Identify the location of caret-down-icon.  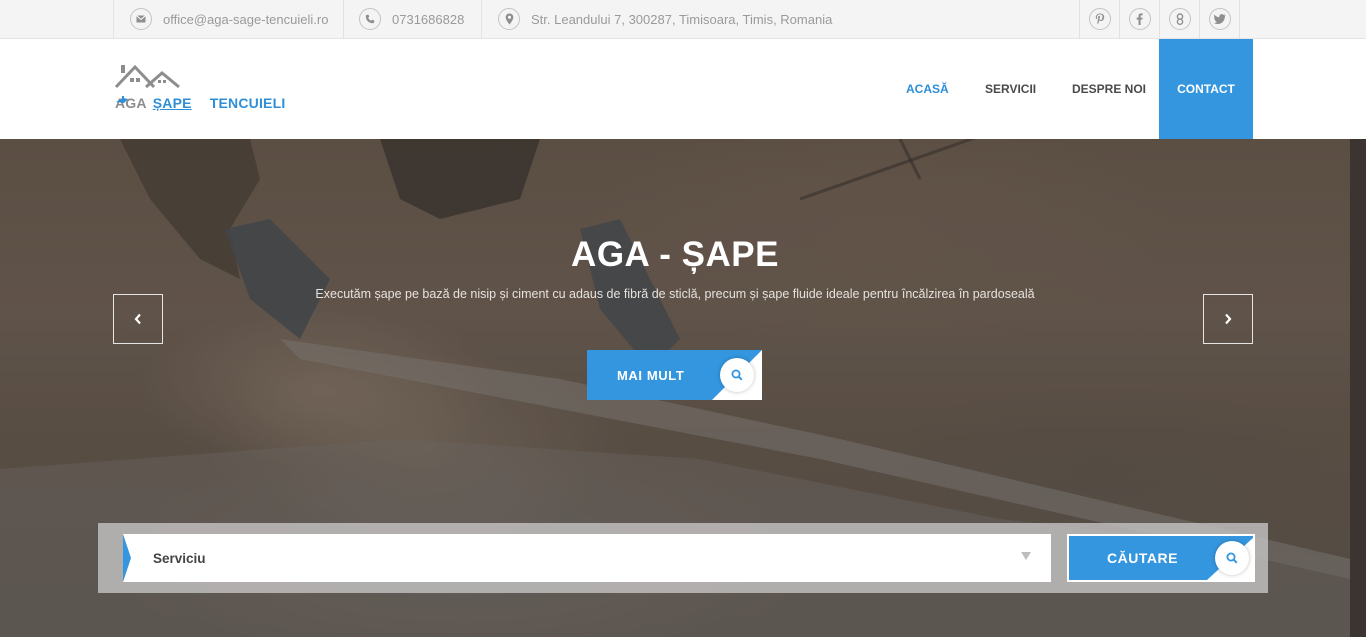
(1026, 556).